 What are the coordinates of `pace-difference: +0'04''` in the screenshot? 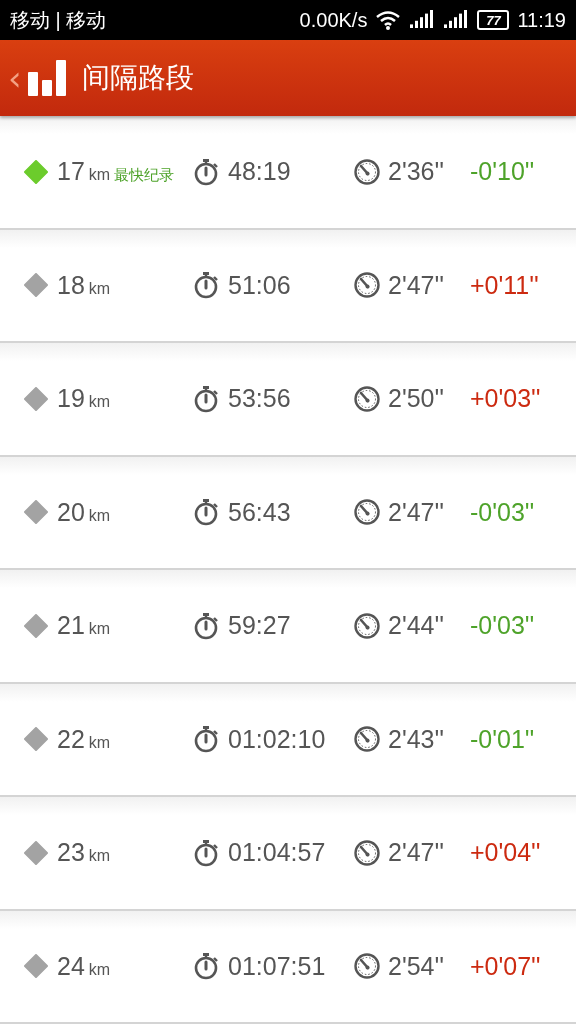 It's located at (505, 853).